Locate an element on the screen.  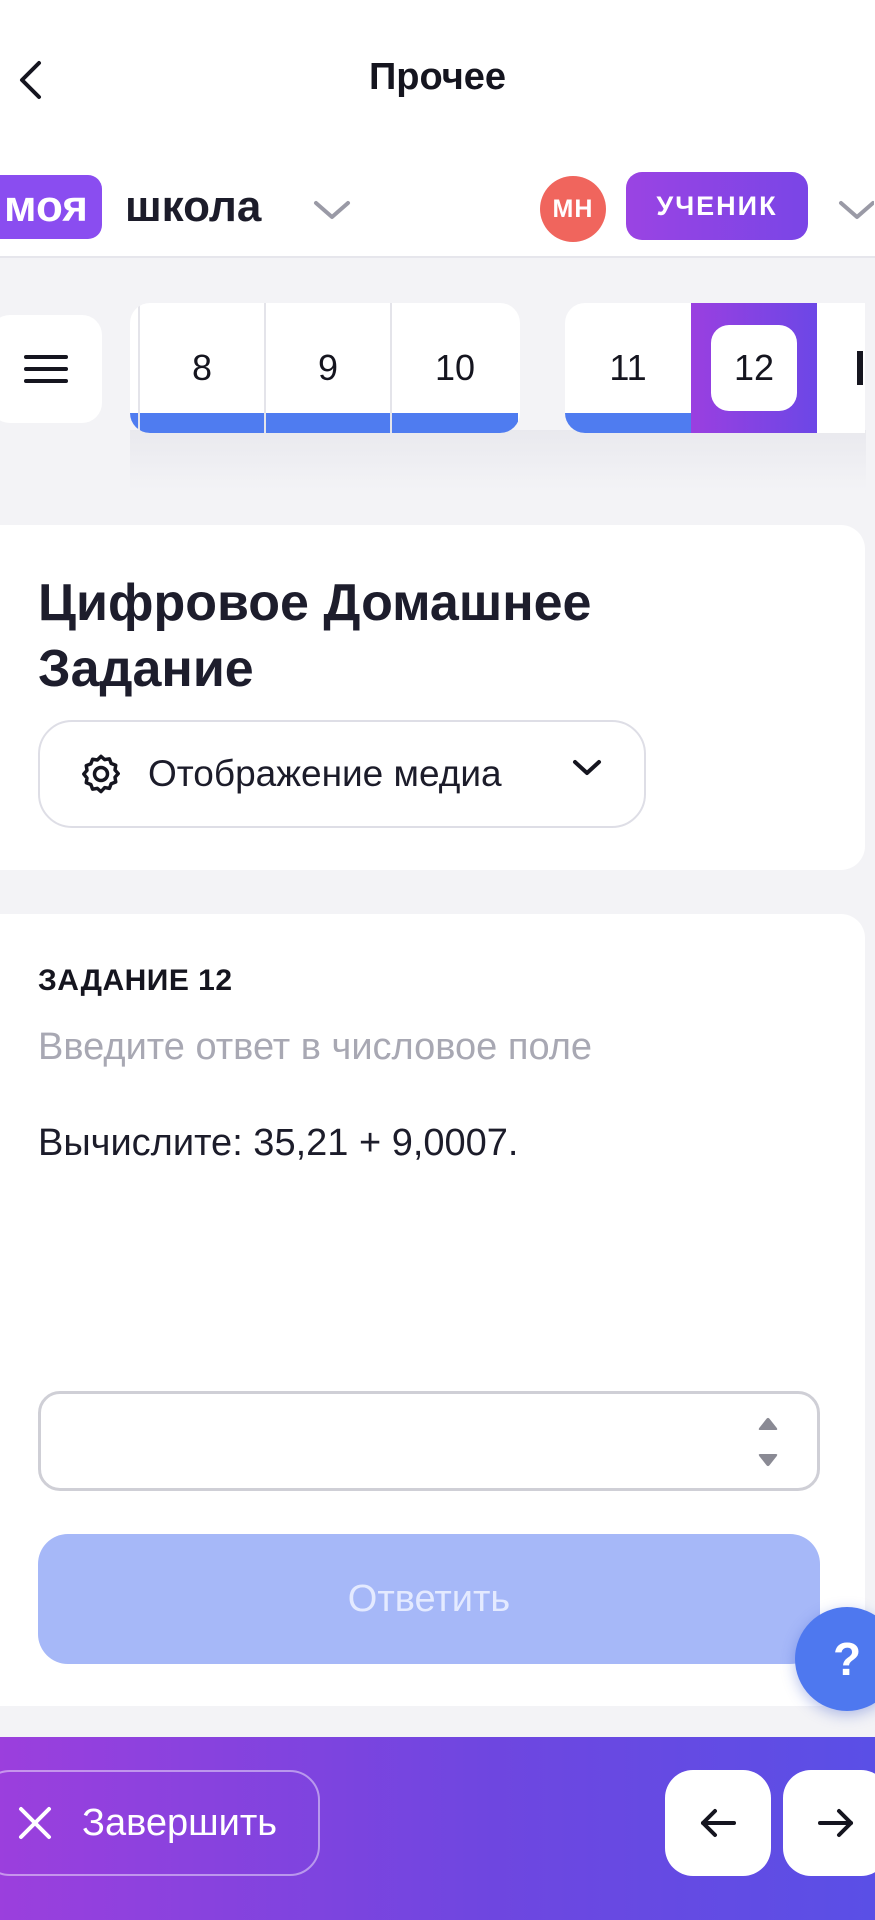
media-display-label: Отображение медиа is located at coordinates (325, 773).